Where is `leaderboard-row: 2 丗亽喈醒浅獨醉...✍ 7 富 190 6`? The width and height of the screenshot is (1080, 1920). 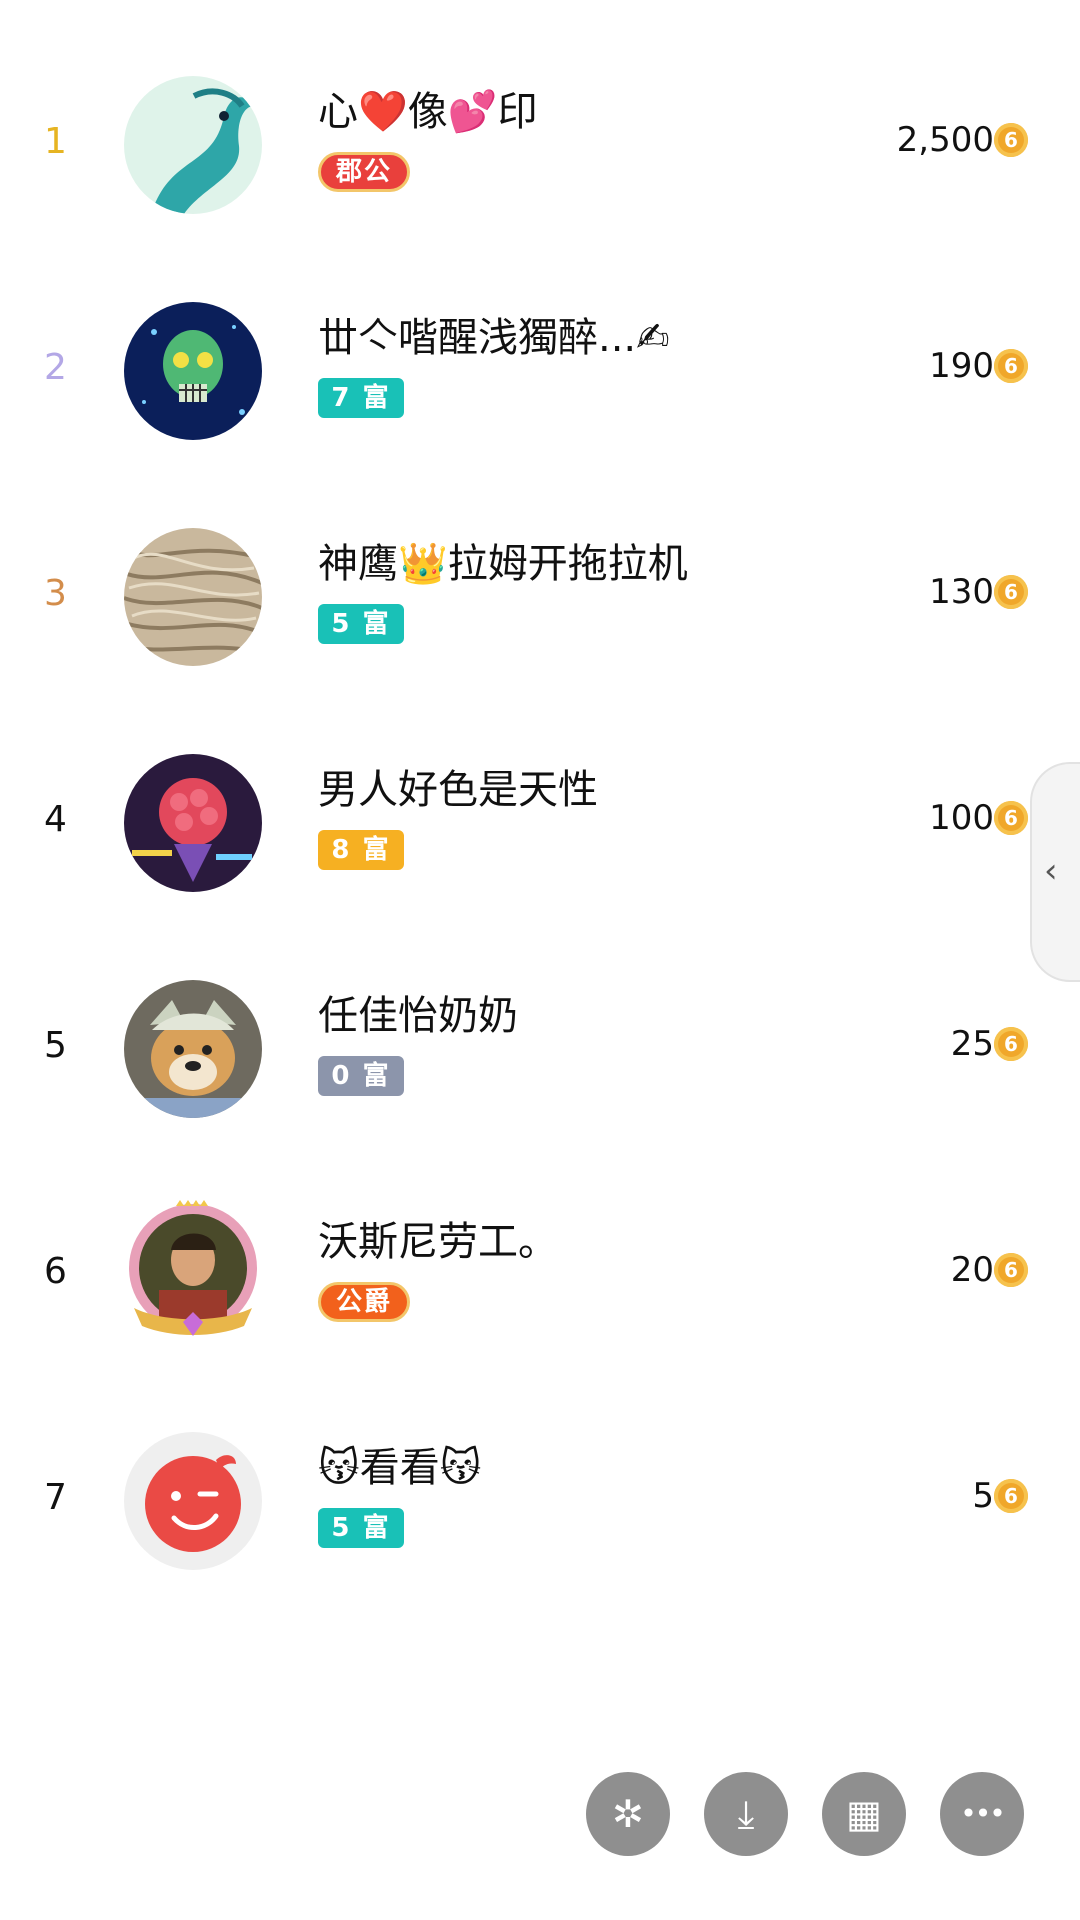 leaderboard-row: 2 丗亽喈醒浅獨醉...✍ 7 富 190 6 is located at coordinates (540, 371).